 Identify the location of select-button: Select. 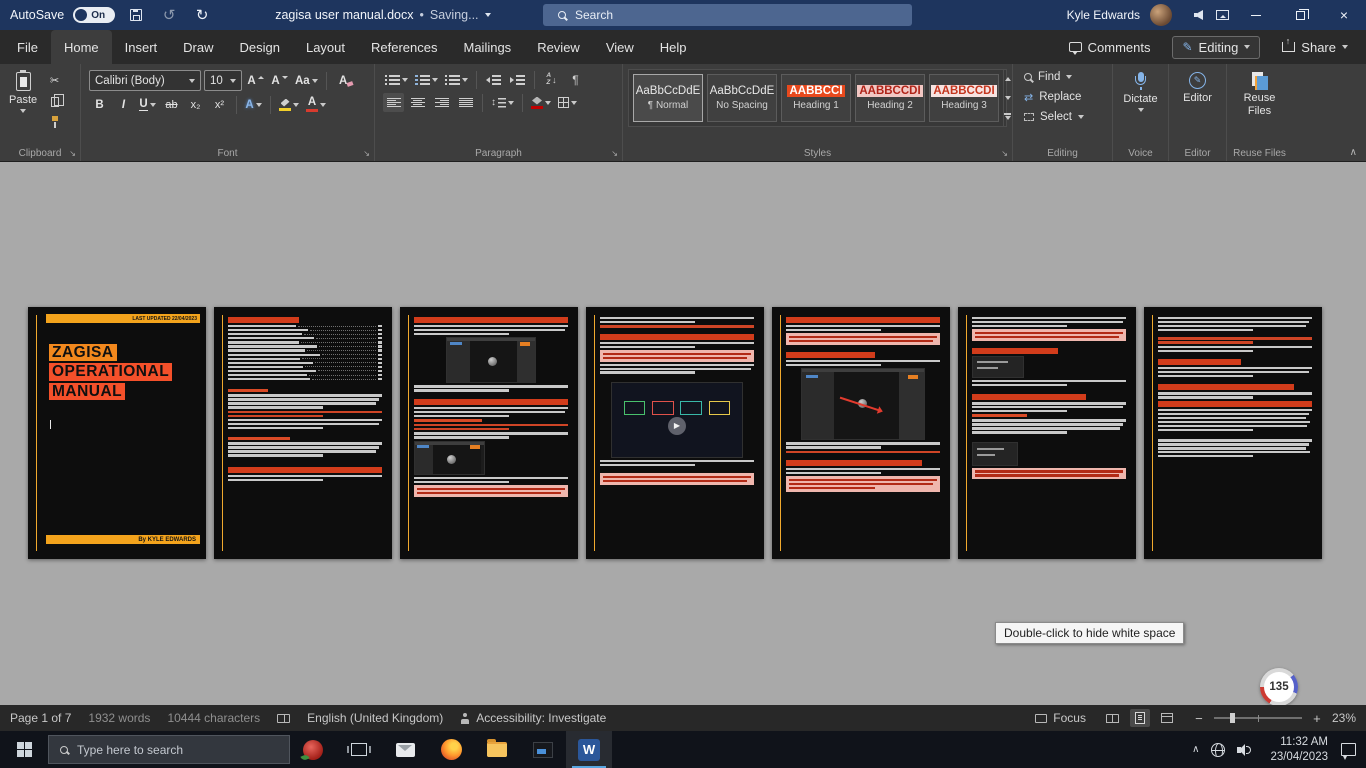
(1062, 117).